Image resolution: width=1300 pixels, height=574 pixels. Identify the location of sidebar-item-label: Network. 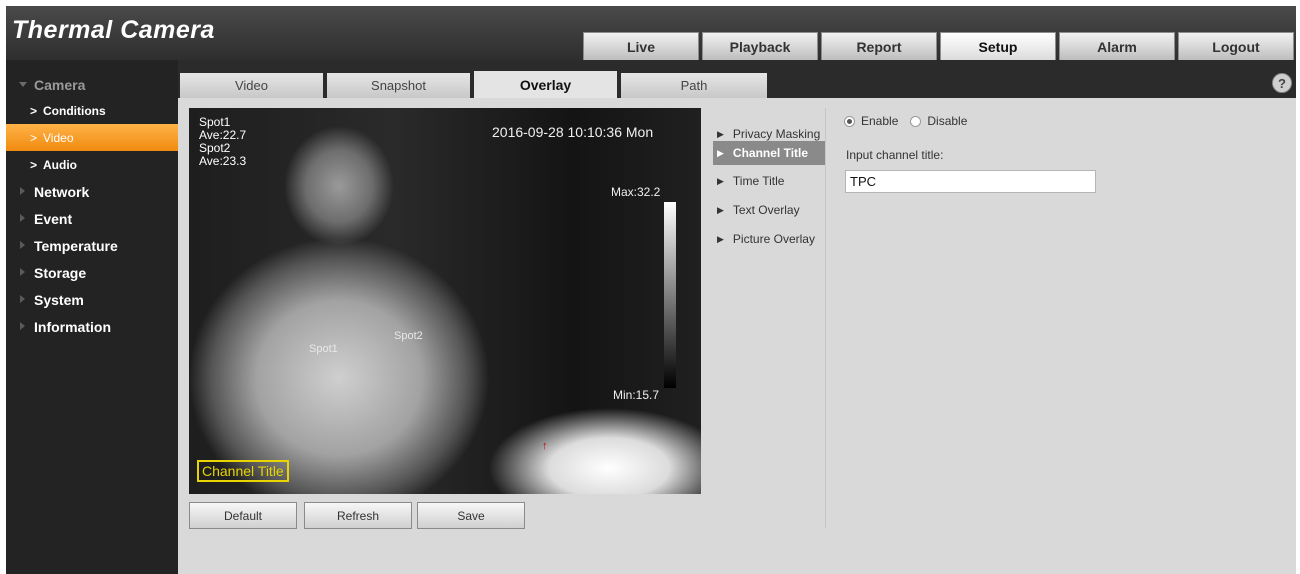
(62, 191).